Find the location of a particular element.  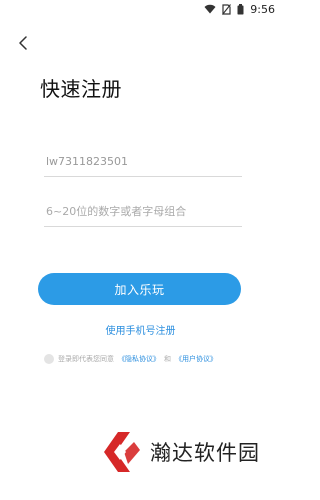

chevron-left-icon is located at coordinates (23, 43).